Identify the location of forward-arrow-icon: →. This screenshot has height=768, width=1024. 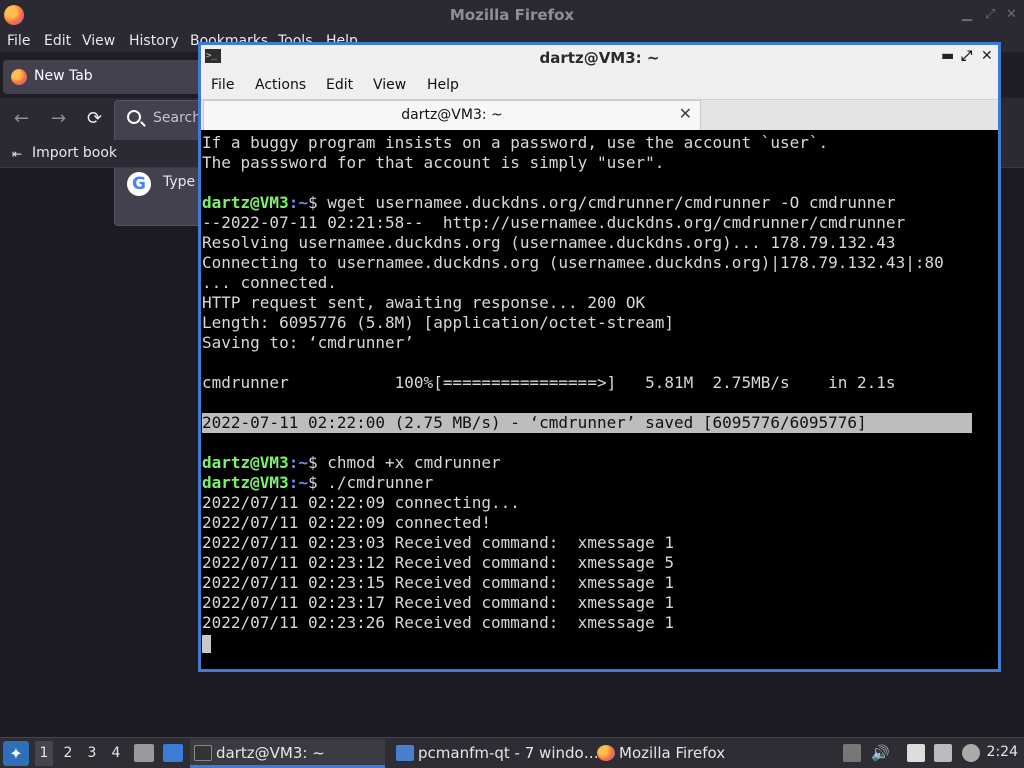
(58, 118).